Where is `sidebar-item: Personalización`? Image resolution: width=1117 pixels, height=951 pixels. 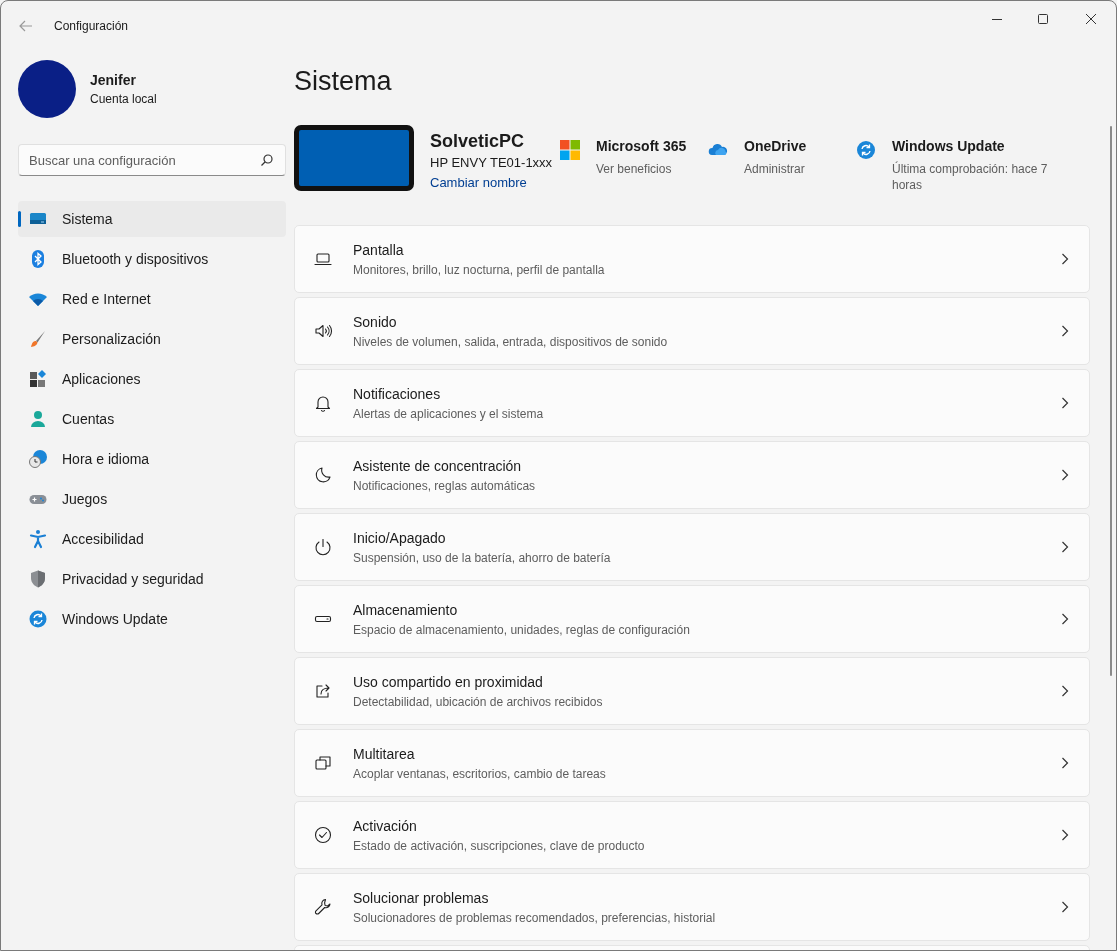
sidebar-item: Personalización is located at coordinates (152, 339).